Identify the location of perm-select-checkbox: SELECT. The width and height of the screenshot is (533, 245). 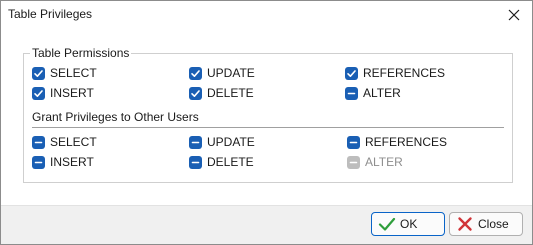
(64, 73).